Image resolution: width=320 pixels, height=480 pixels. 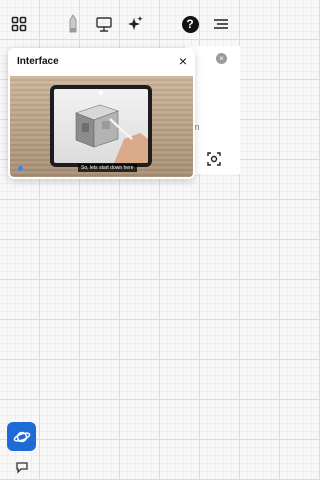 What do you see at coordinates (221, 58) in the screenshot?
I see `panel-close-icon: ×` at bounding box center [221, 58].